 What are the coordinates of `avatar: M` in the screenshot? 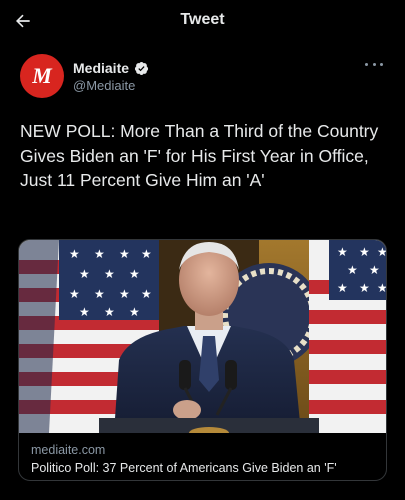 It's located at (42, 76).